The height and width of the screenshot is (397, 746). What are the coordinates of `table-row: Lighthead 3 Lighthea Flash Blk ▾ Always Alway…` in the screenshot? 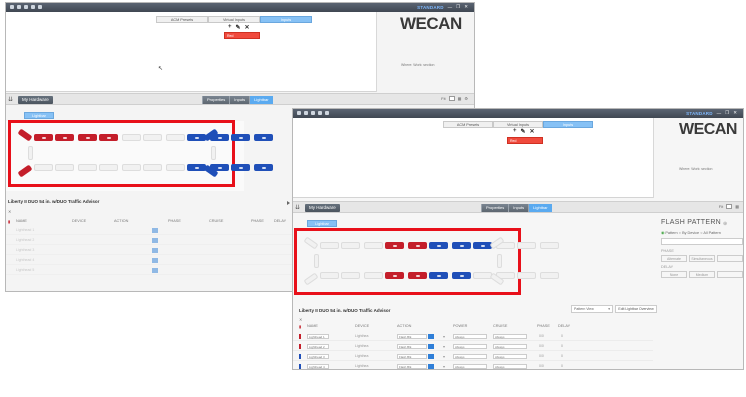 It's located at (473, 357).